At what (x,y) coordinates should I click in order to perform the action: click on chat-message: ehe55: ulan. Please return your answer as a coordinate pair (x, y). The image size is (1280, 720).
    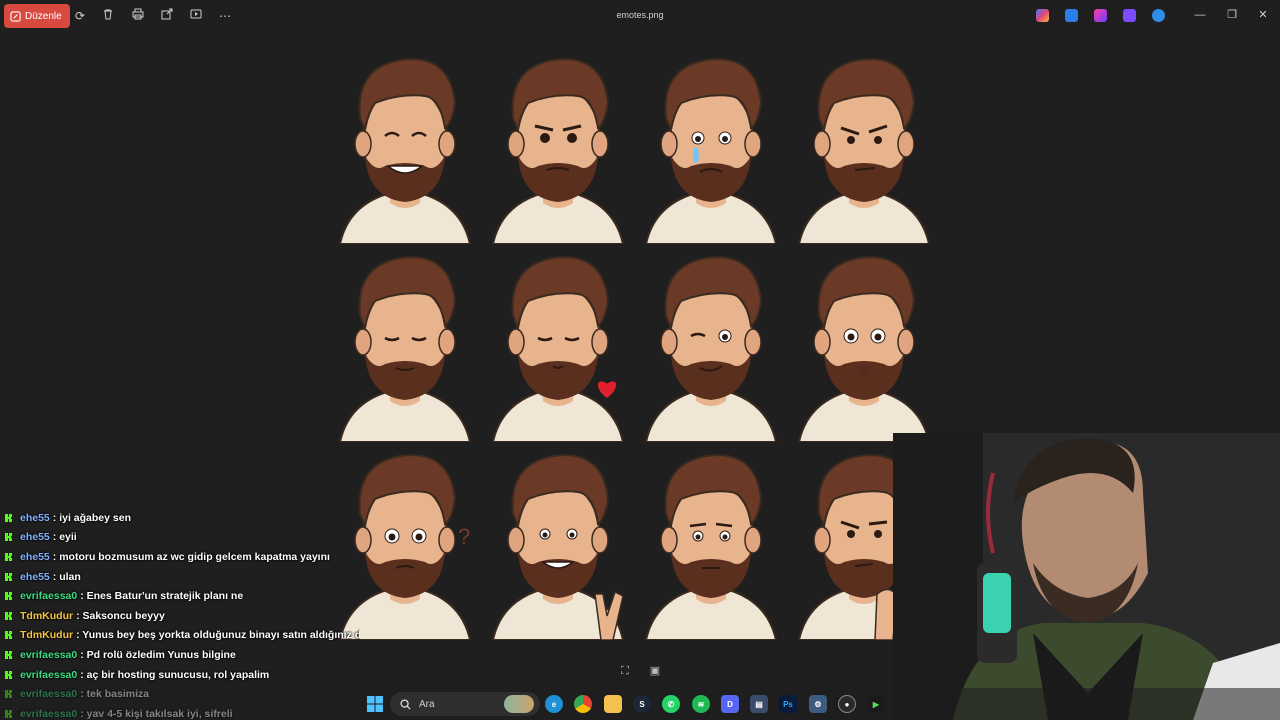
    Looking at the image, I should click on (180, 577).